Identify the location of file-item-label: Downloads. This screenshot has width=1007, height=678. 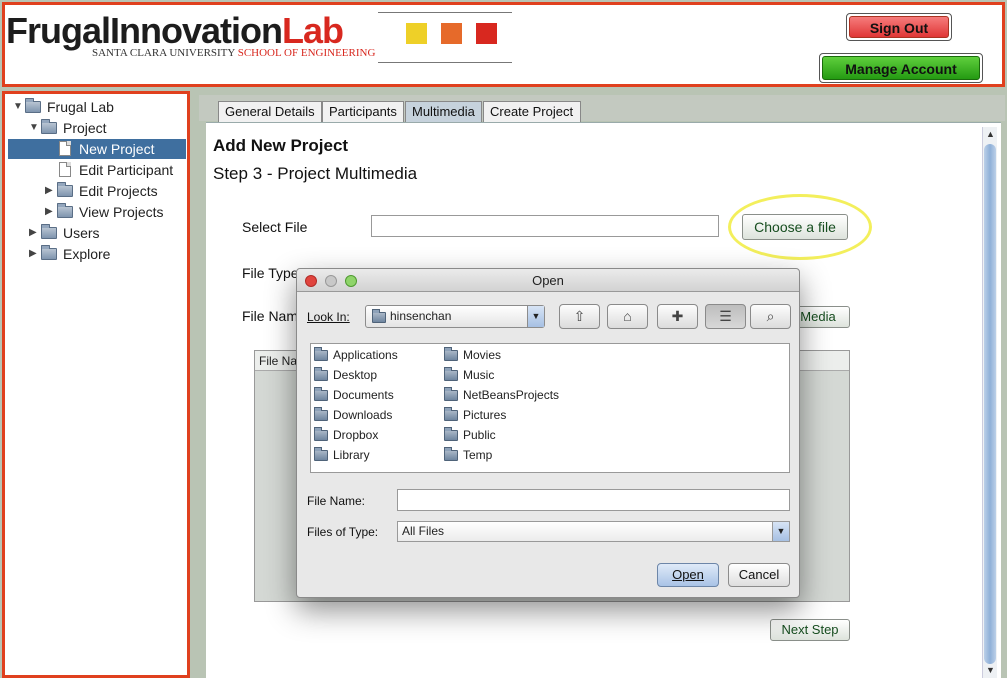
(363, 415).